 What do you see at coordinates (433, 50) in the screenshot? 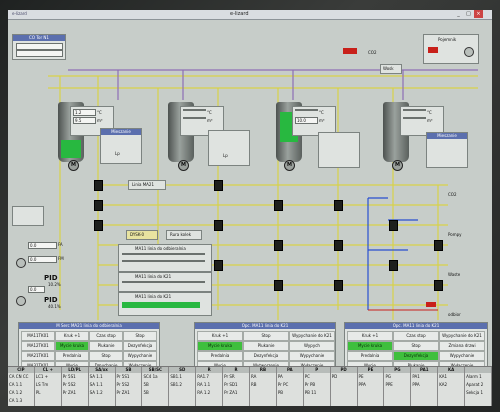
I see `pojemnik-alarm` at bounding box center [433, 50].